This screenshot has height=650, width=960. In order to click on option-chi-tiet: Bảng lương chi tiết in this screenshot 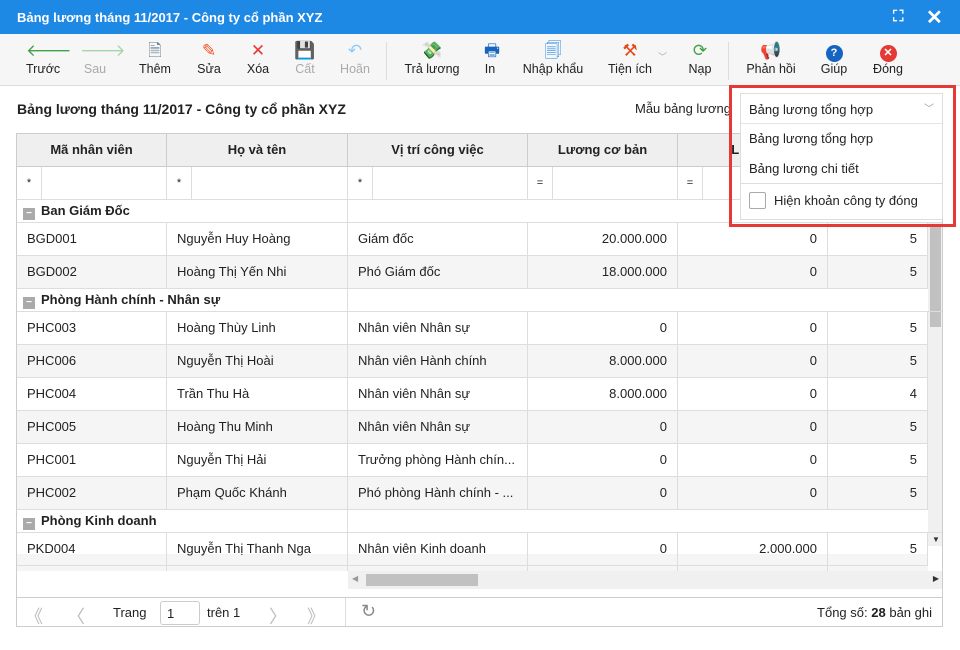, I will do `click(841, 169)`.